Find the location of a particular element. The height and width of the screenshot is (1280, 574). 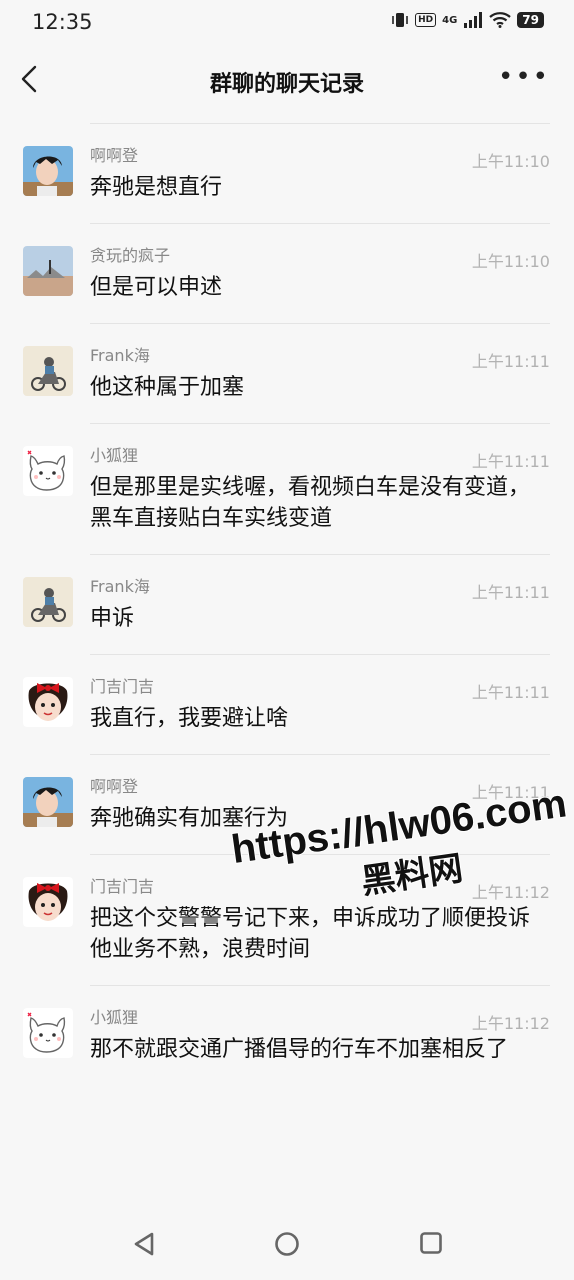

back-triangle-icon is located at coordinates (144, 1244).